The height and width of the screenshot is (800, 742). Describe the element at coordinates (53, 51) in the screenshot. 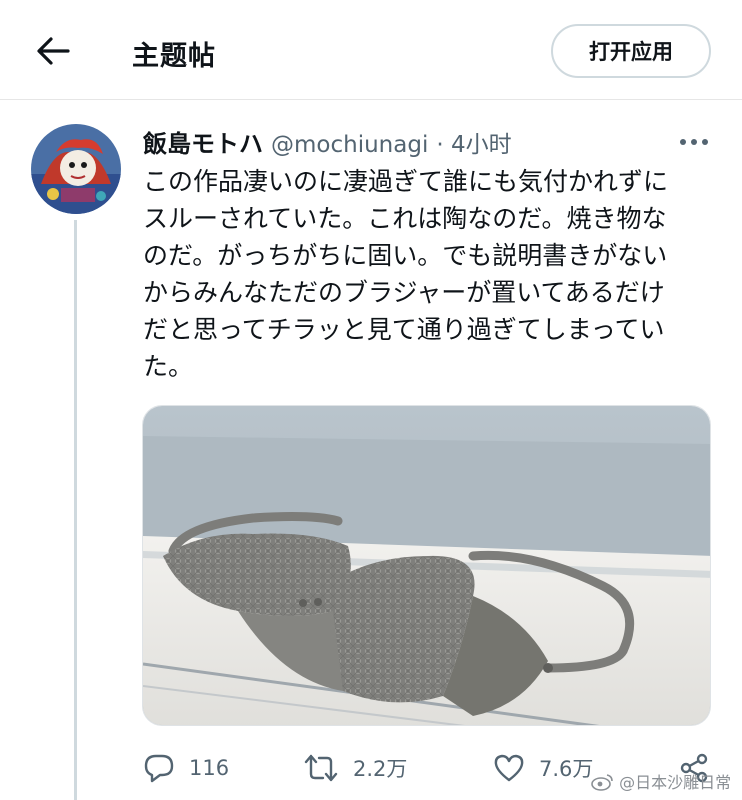

I see `arrow-left-icon` at that location.